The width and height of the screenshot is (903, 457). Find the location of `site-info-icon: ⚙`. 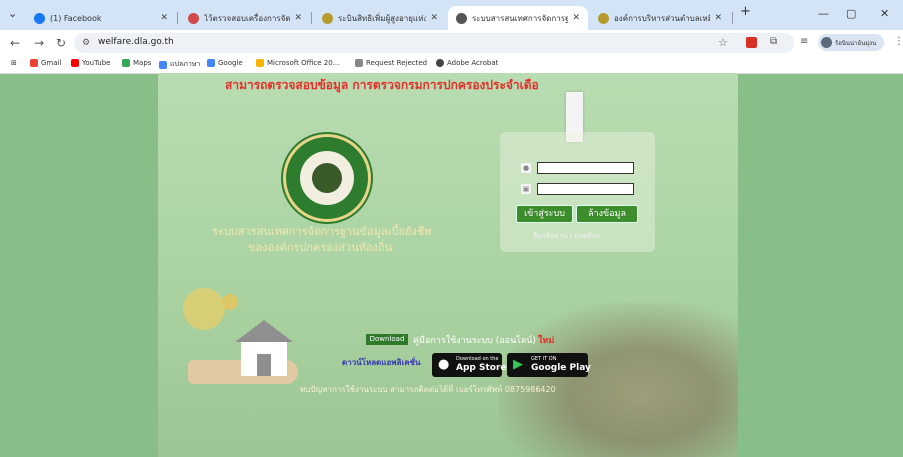

site-info-icon: ⚙ is located at coordinates (86, 43).